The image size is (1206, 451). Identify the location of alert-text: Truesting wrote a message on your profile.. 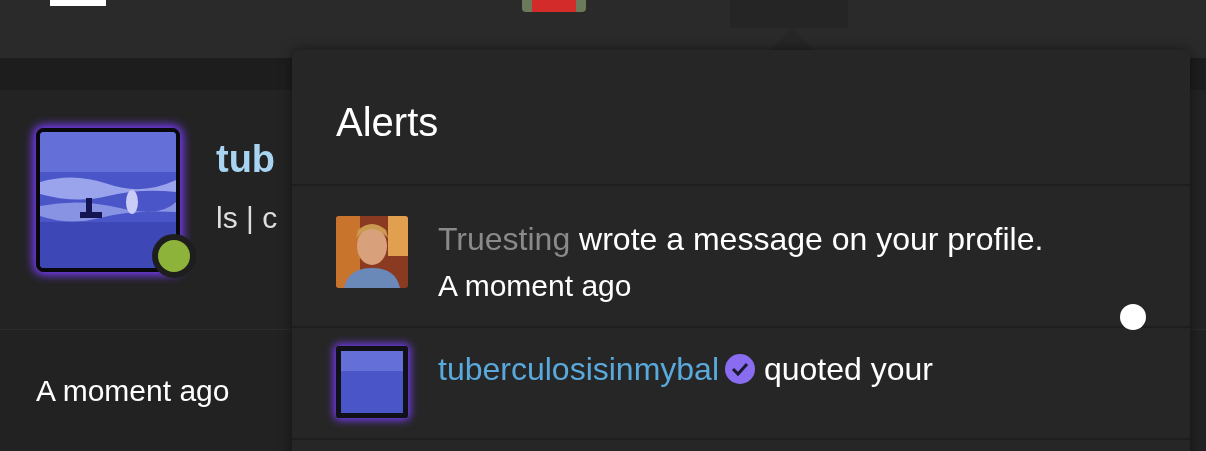
(743, 239).